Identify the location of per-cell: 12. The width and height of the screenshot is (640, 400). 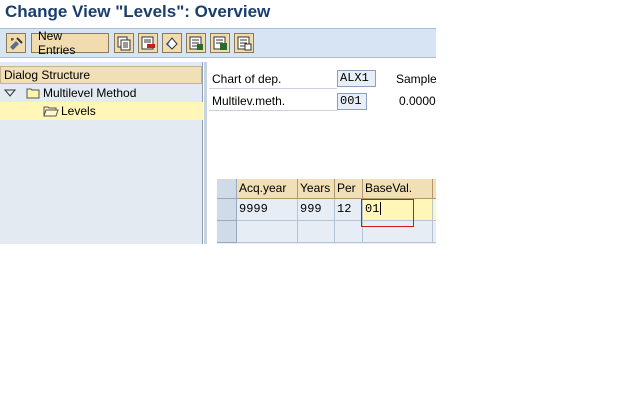
(349, 210).